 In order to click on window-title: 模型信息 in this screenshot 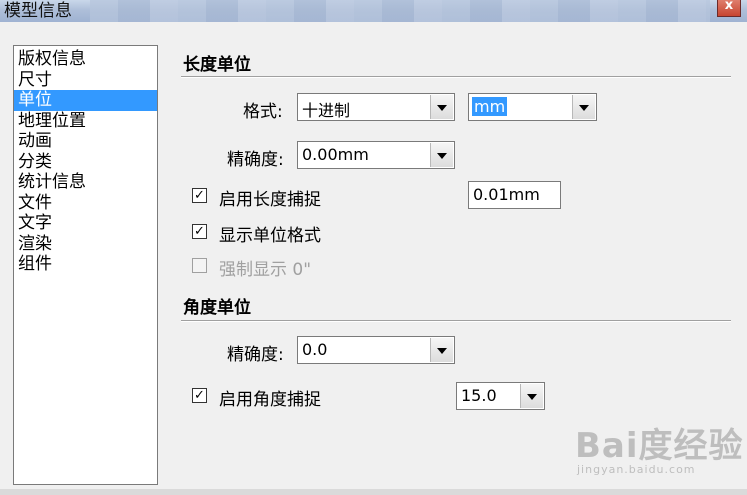, I will do `click(38, 11)`.